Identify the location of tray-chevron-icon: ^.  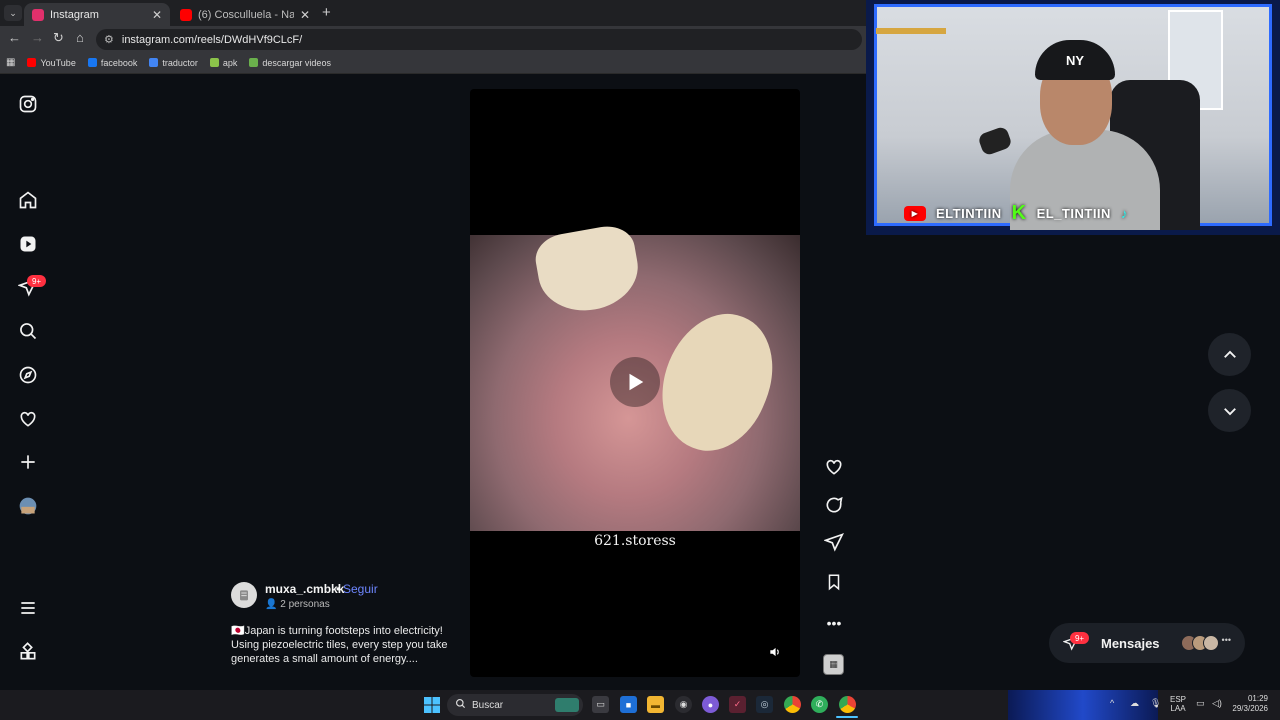
(1112, 703).